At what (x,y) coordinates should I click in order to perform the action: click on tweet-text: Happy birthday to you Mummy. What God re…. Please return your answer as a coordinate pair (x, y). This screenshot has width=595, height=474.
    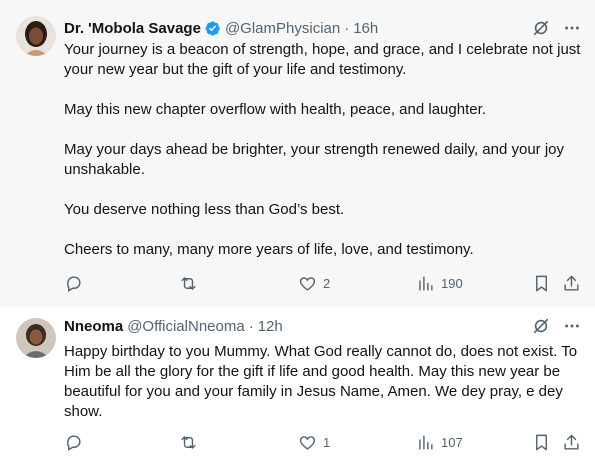
    Looking at the image, I should click on (322, 382).